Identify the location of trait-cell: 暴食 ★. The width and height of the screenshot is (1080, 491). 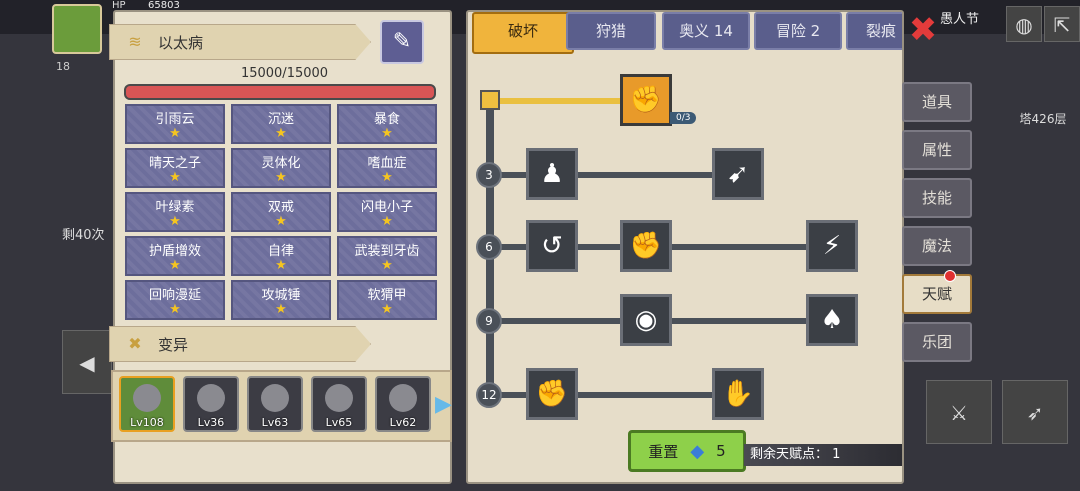
(387, 124).